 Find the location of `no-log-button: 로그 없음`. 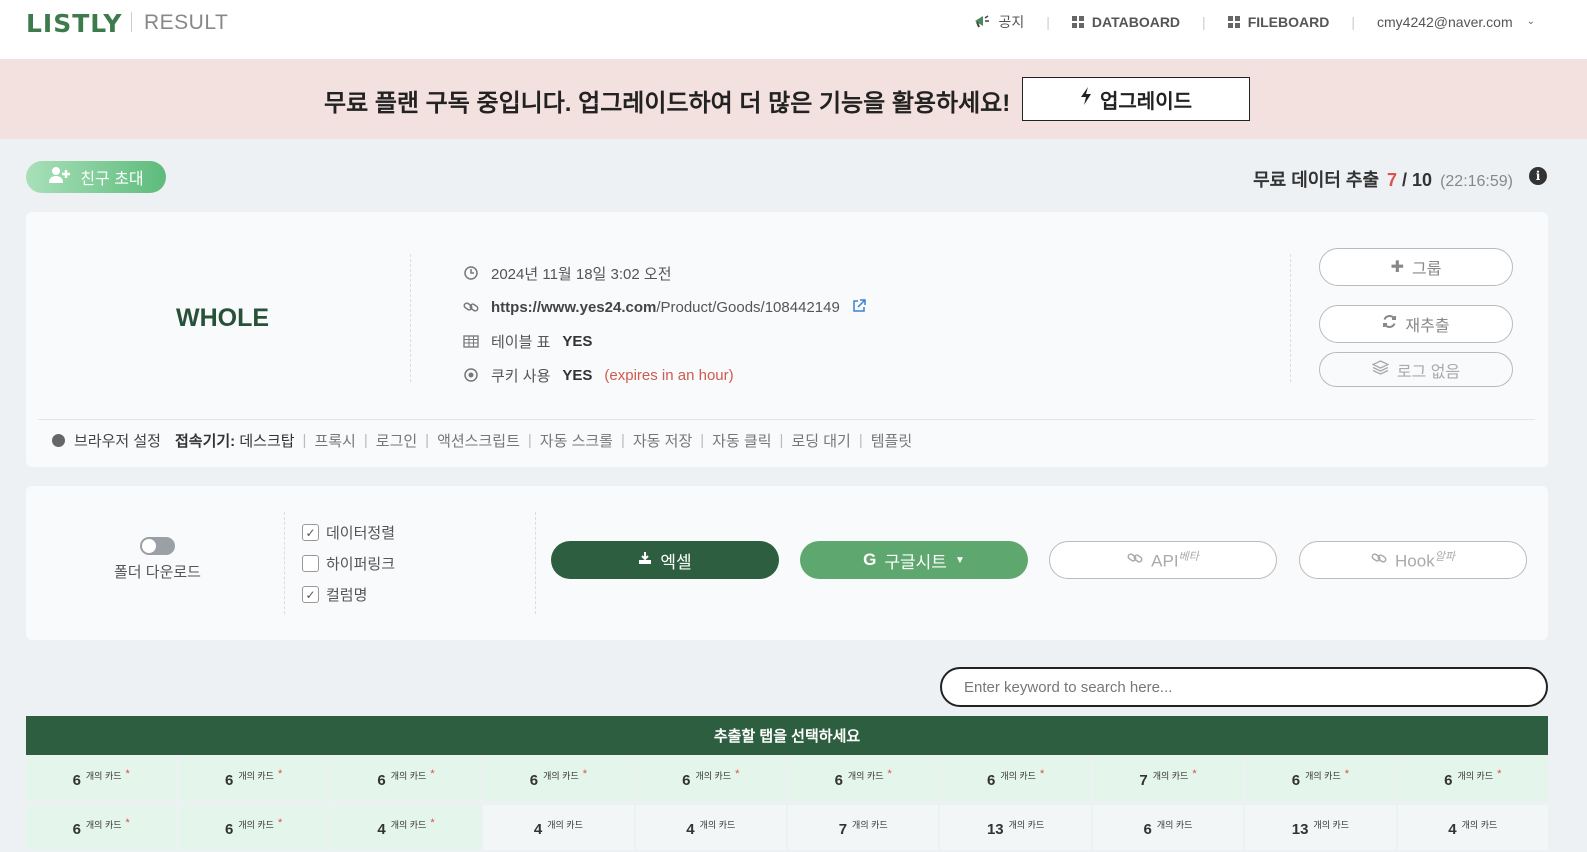

no-log-button: 로그 없음 is located at coordinates (1416, 369).